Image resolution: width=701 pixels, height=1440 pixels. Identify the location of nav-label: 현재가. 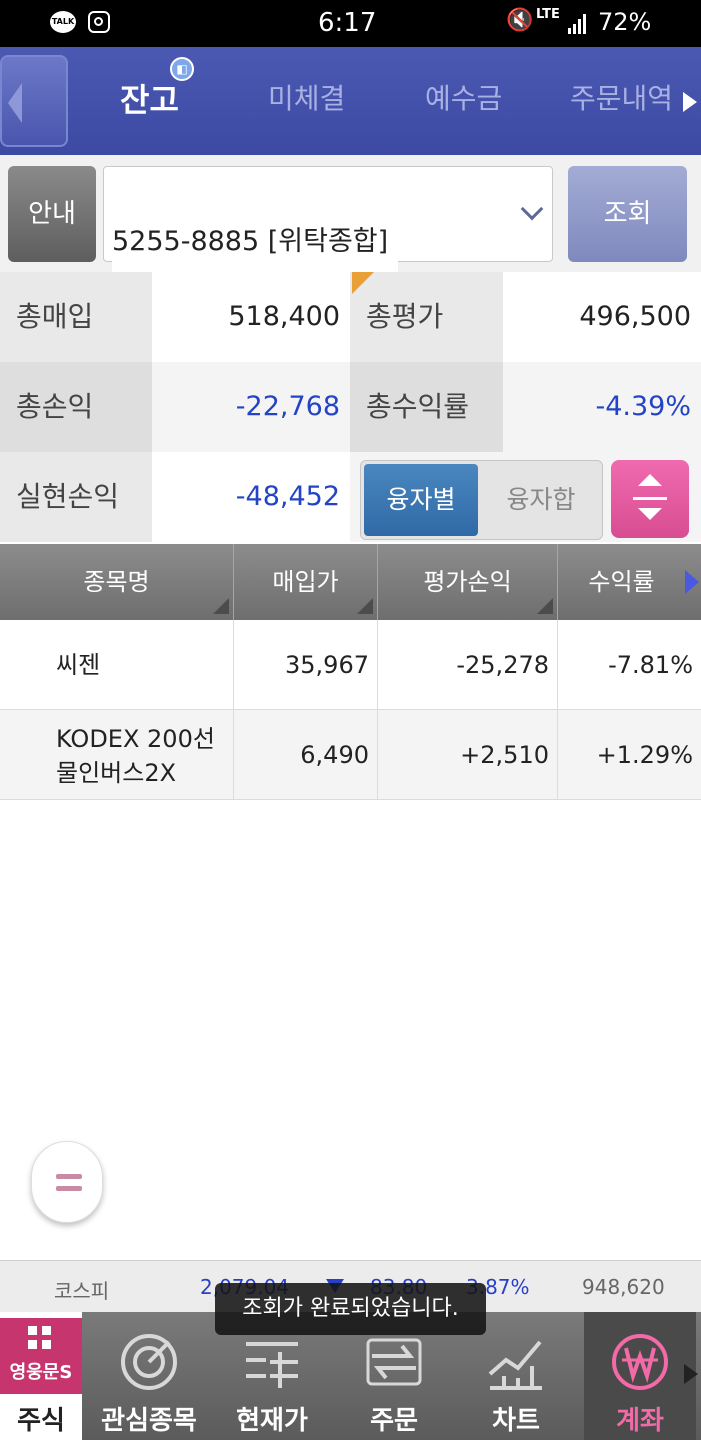
(272, 1421).